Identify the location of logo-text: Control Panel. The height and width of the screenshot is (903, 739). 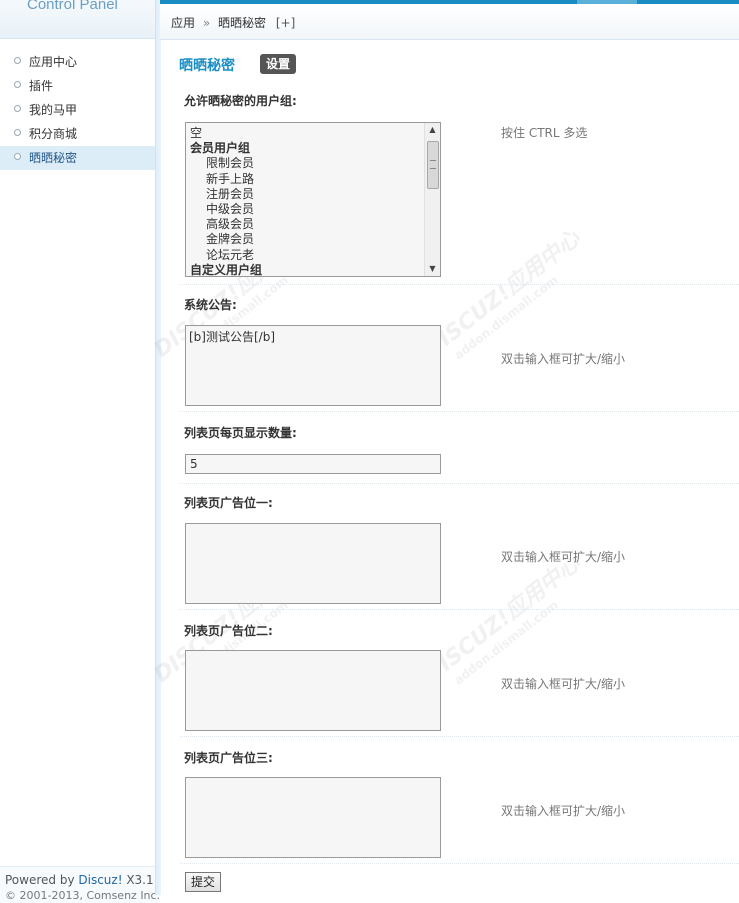
(72, 6).